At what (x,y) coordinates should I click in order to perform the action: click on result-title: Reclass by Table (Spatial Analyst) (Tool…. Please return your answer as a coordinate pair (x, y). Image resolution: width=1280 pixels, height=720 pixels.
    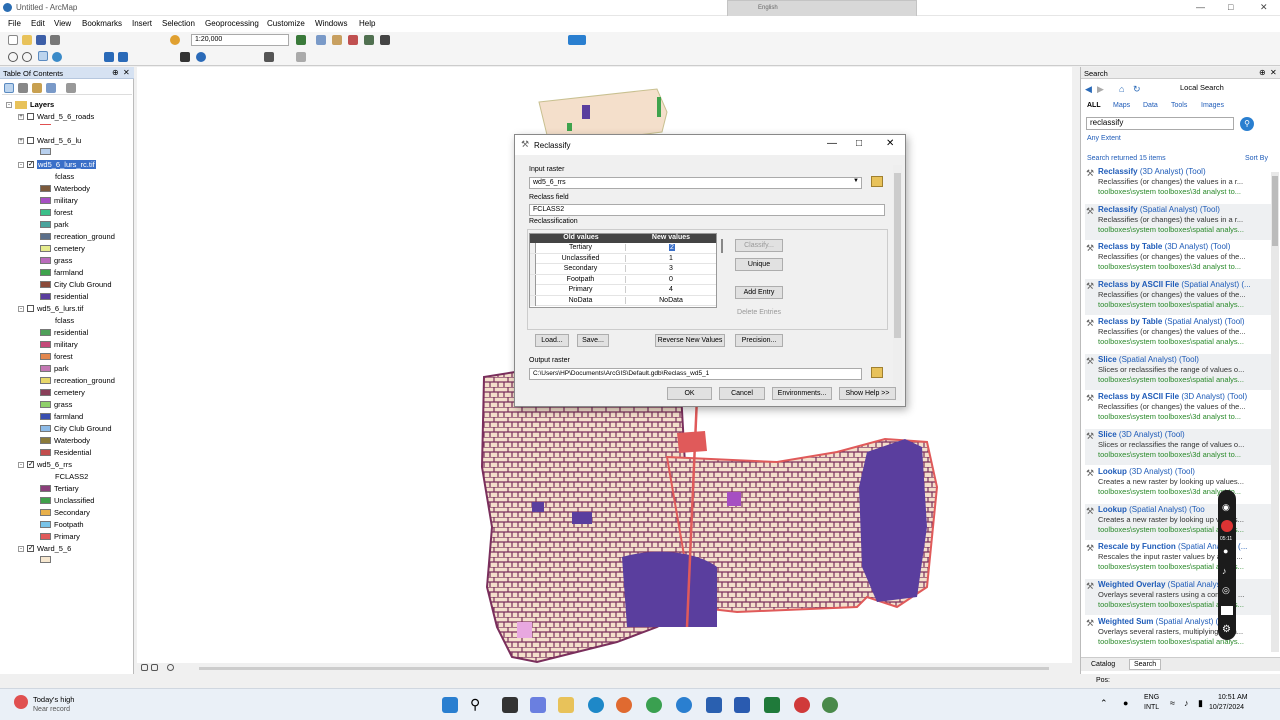
    Looking at the image, I should click on (1171, 321).